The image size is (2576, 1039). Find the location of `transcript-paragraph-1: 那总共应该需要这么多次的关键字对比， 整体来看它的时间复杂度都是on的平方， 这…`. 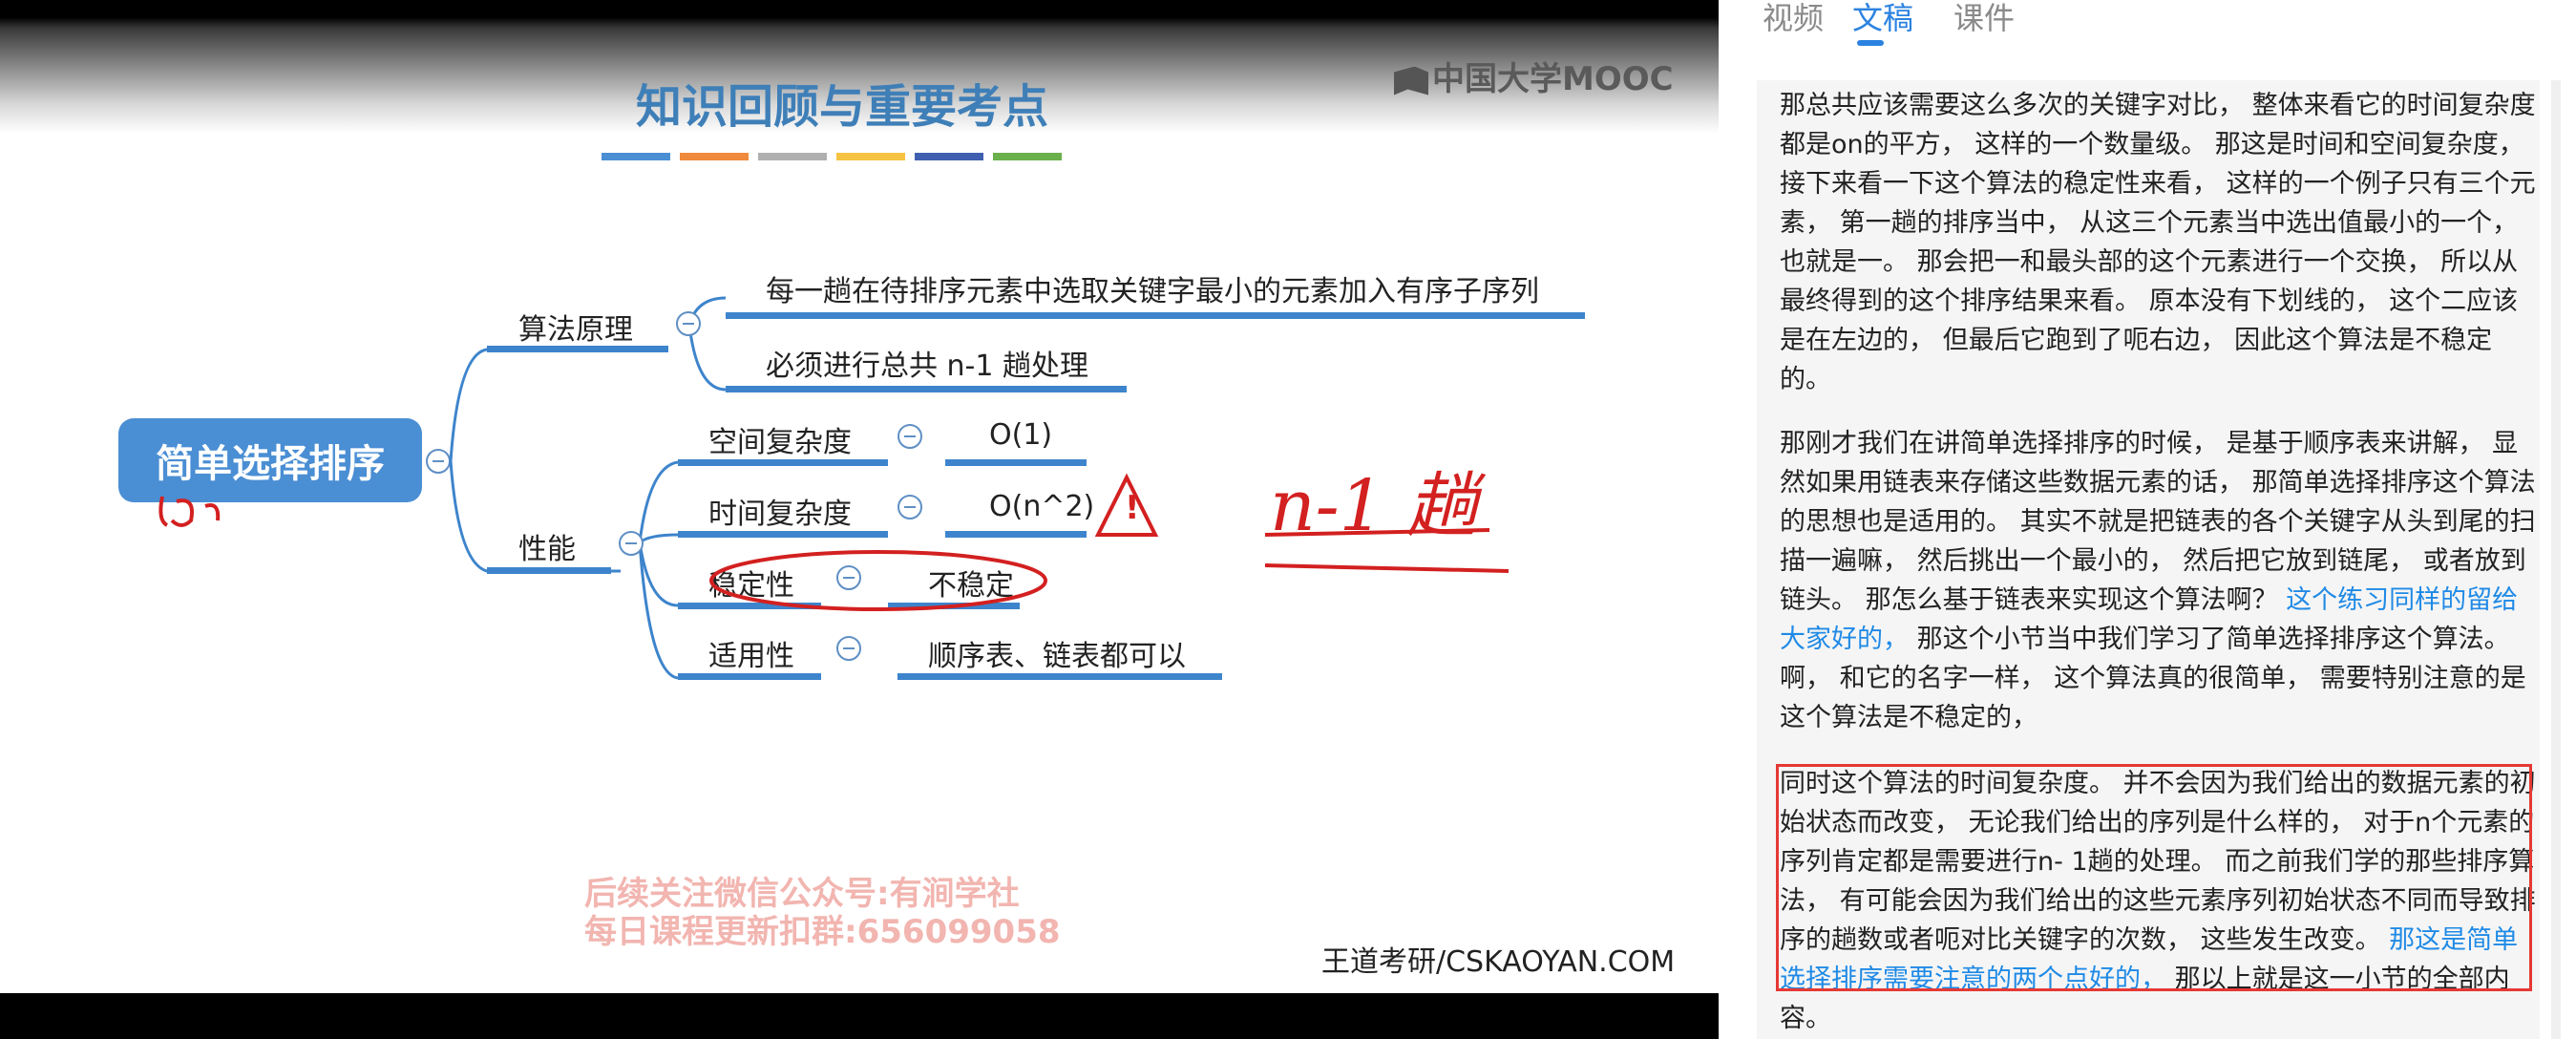

transcript-paragraph-1: 那总共应该需要这么多次的关键字对比， 整体来看它的时间复杂度都是on的平方， 这… is located at coordinates (2158, 242).